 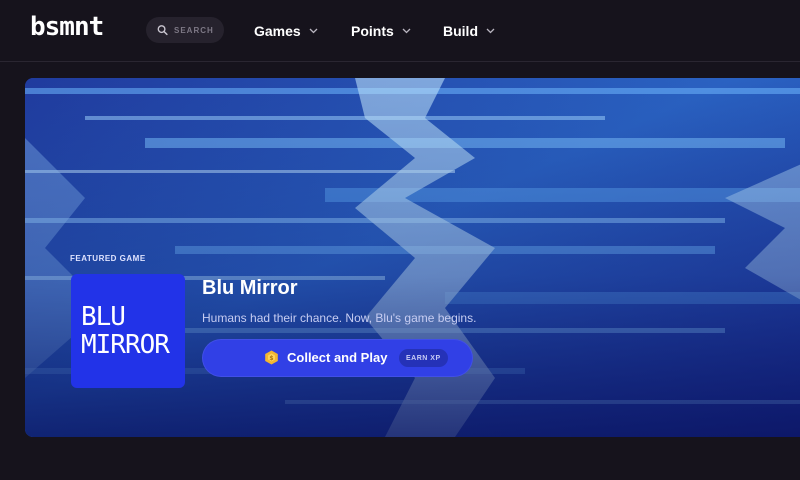 I want to click on game-title: Blu Mirror, so click(x=250, y=288).